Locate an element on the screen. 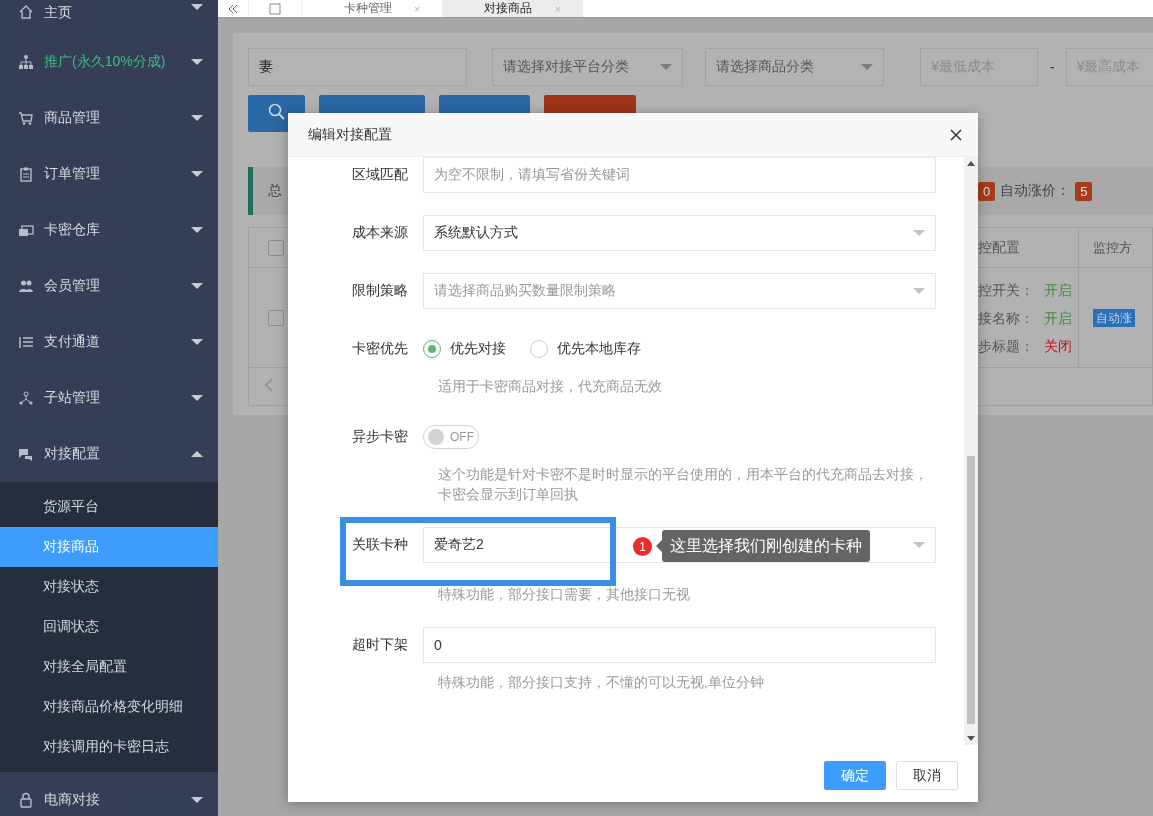 The image size is (1153, 816). count-badge: 5 is located at coordinates (1084, 191).